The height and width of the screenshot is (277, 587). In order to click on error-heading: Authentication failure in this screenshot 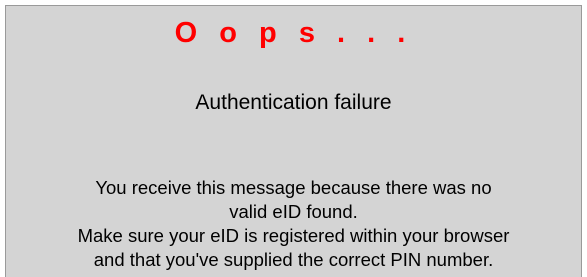, I will do `click(293, 102)`.